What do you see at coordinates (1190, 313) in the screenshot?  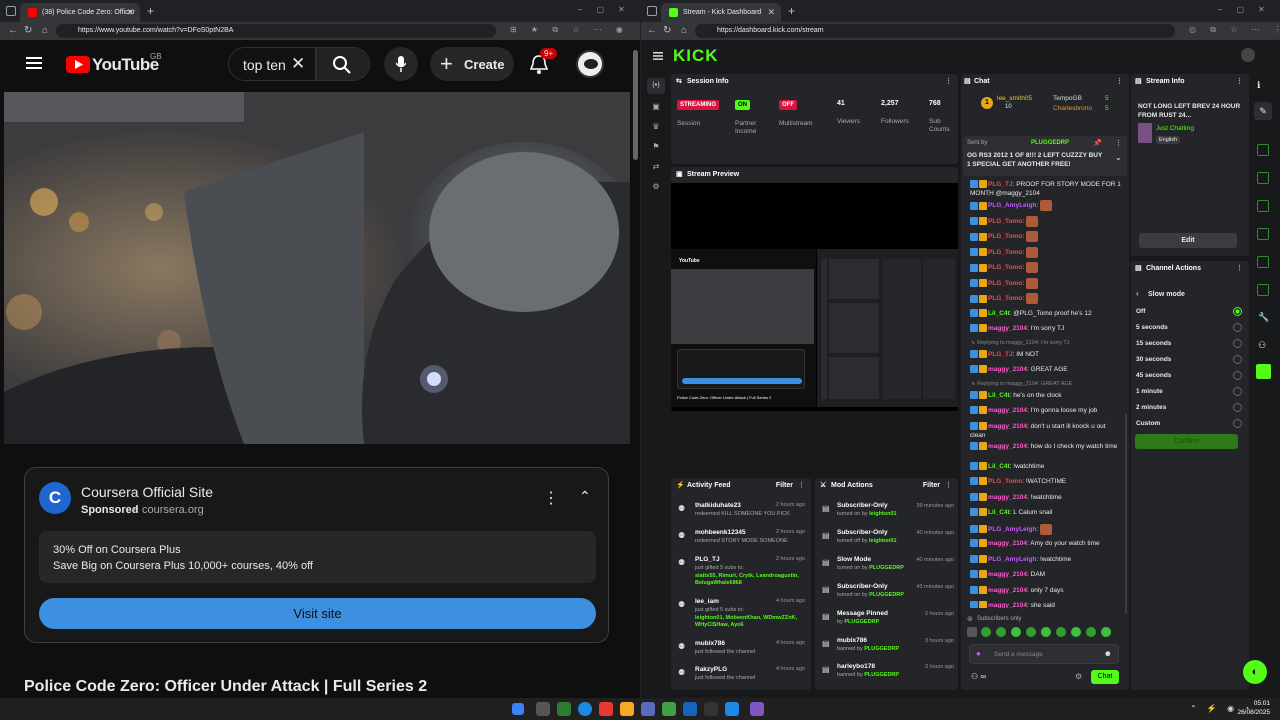 I see `slow-mode-option: Off` at bounding box center [1190, 313].